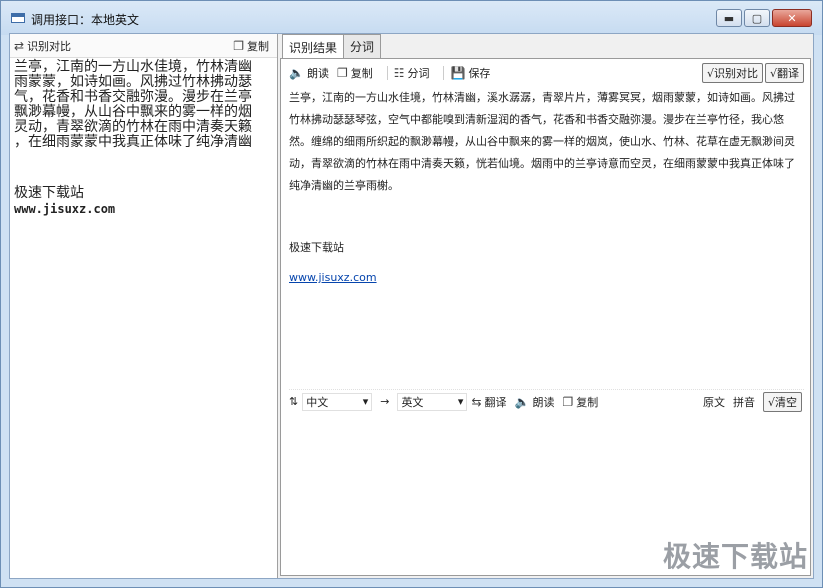 This screenshot has height=588, width=823. Describe the element at coordinates (546, 46) in the screenshot. I see `result-tabs: 识别结果 分词` at that location.